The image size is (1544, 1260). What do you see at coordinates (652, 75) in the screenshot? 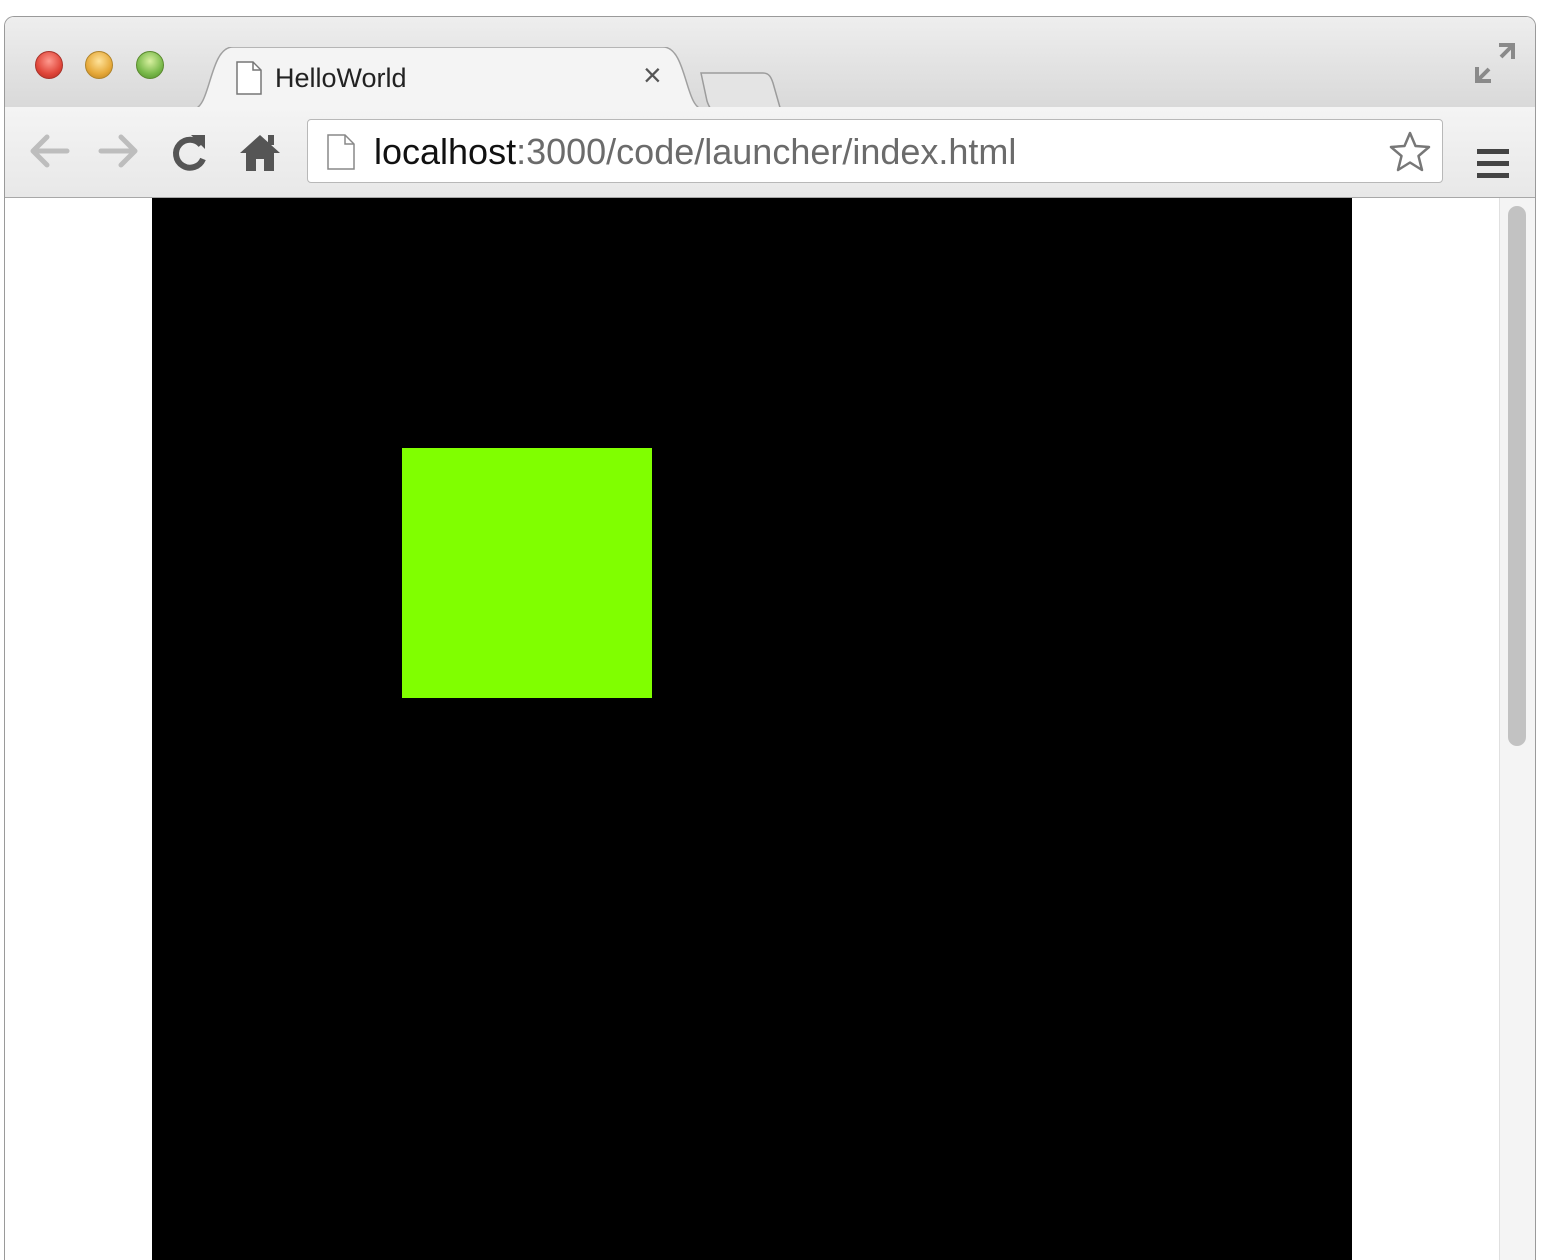
I see `tab-close-button: ×` at bounding box center [652, 75].